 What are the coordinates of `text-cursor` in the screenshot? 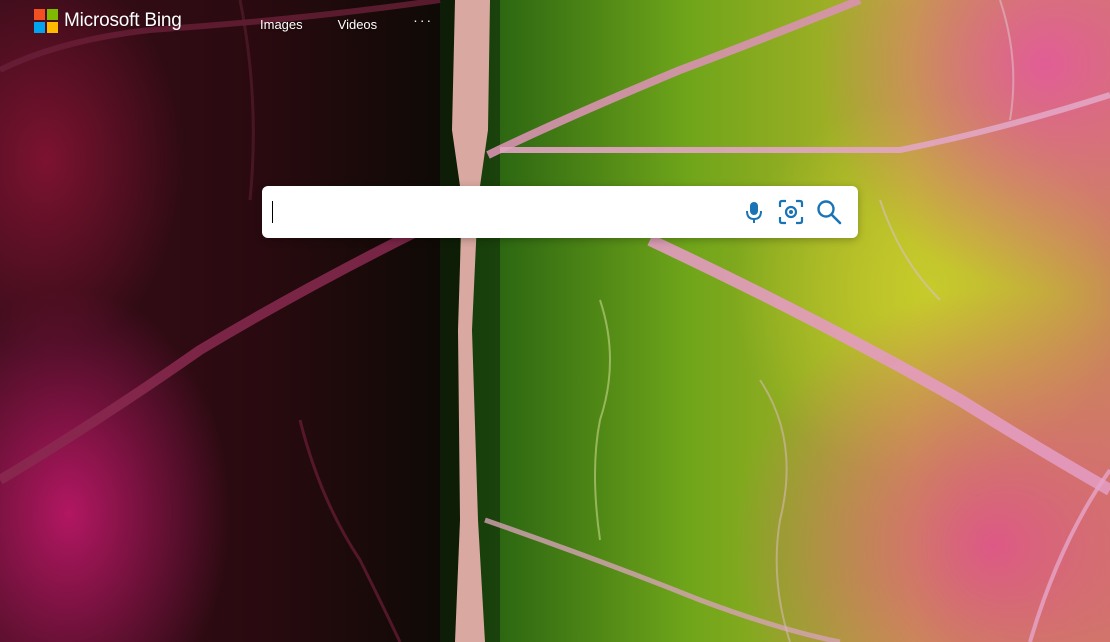 It's located at (272, 212).